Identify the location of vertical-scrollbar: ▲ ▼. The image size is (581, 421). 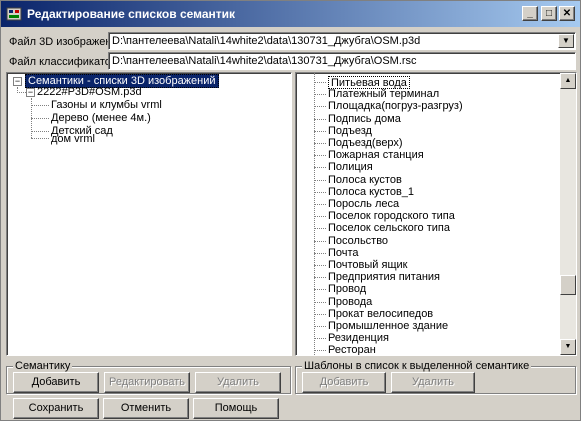
(568, 214).